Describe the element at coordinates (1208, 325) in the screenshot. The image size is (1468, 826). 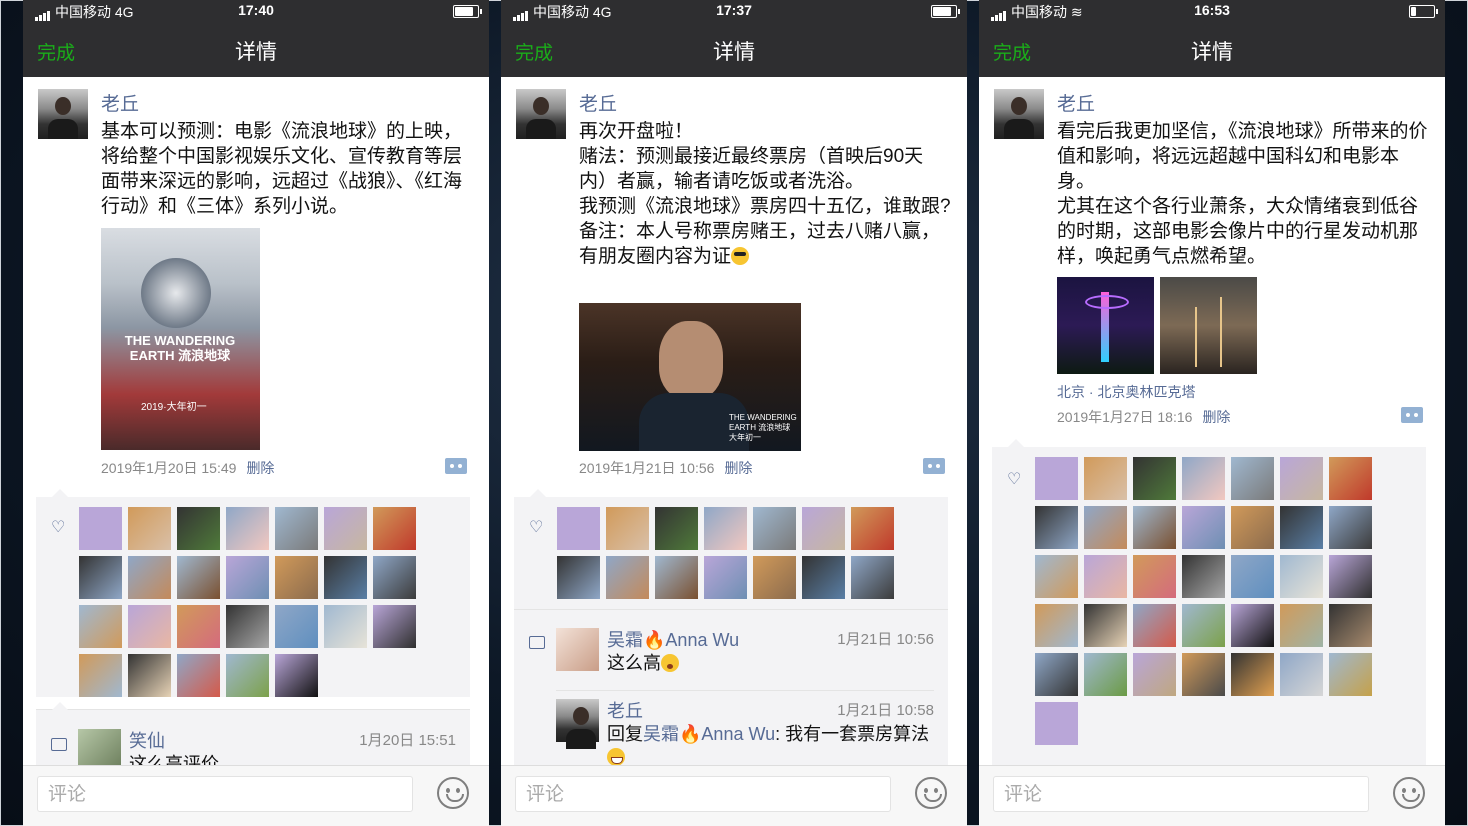
I see `post-photo-city` at that location.